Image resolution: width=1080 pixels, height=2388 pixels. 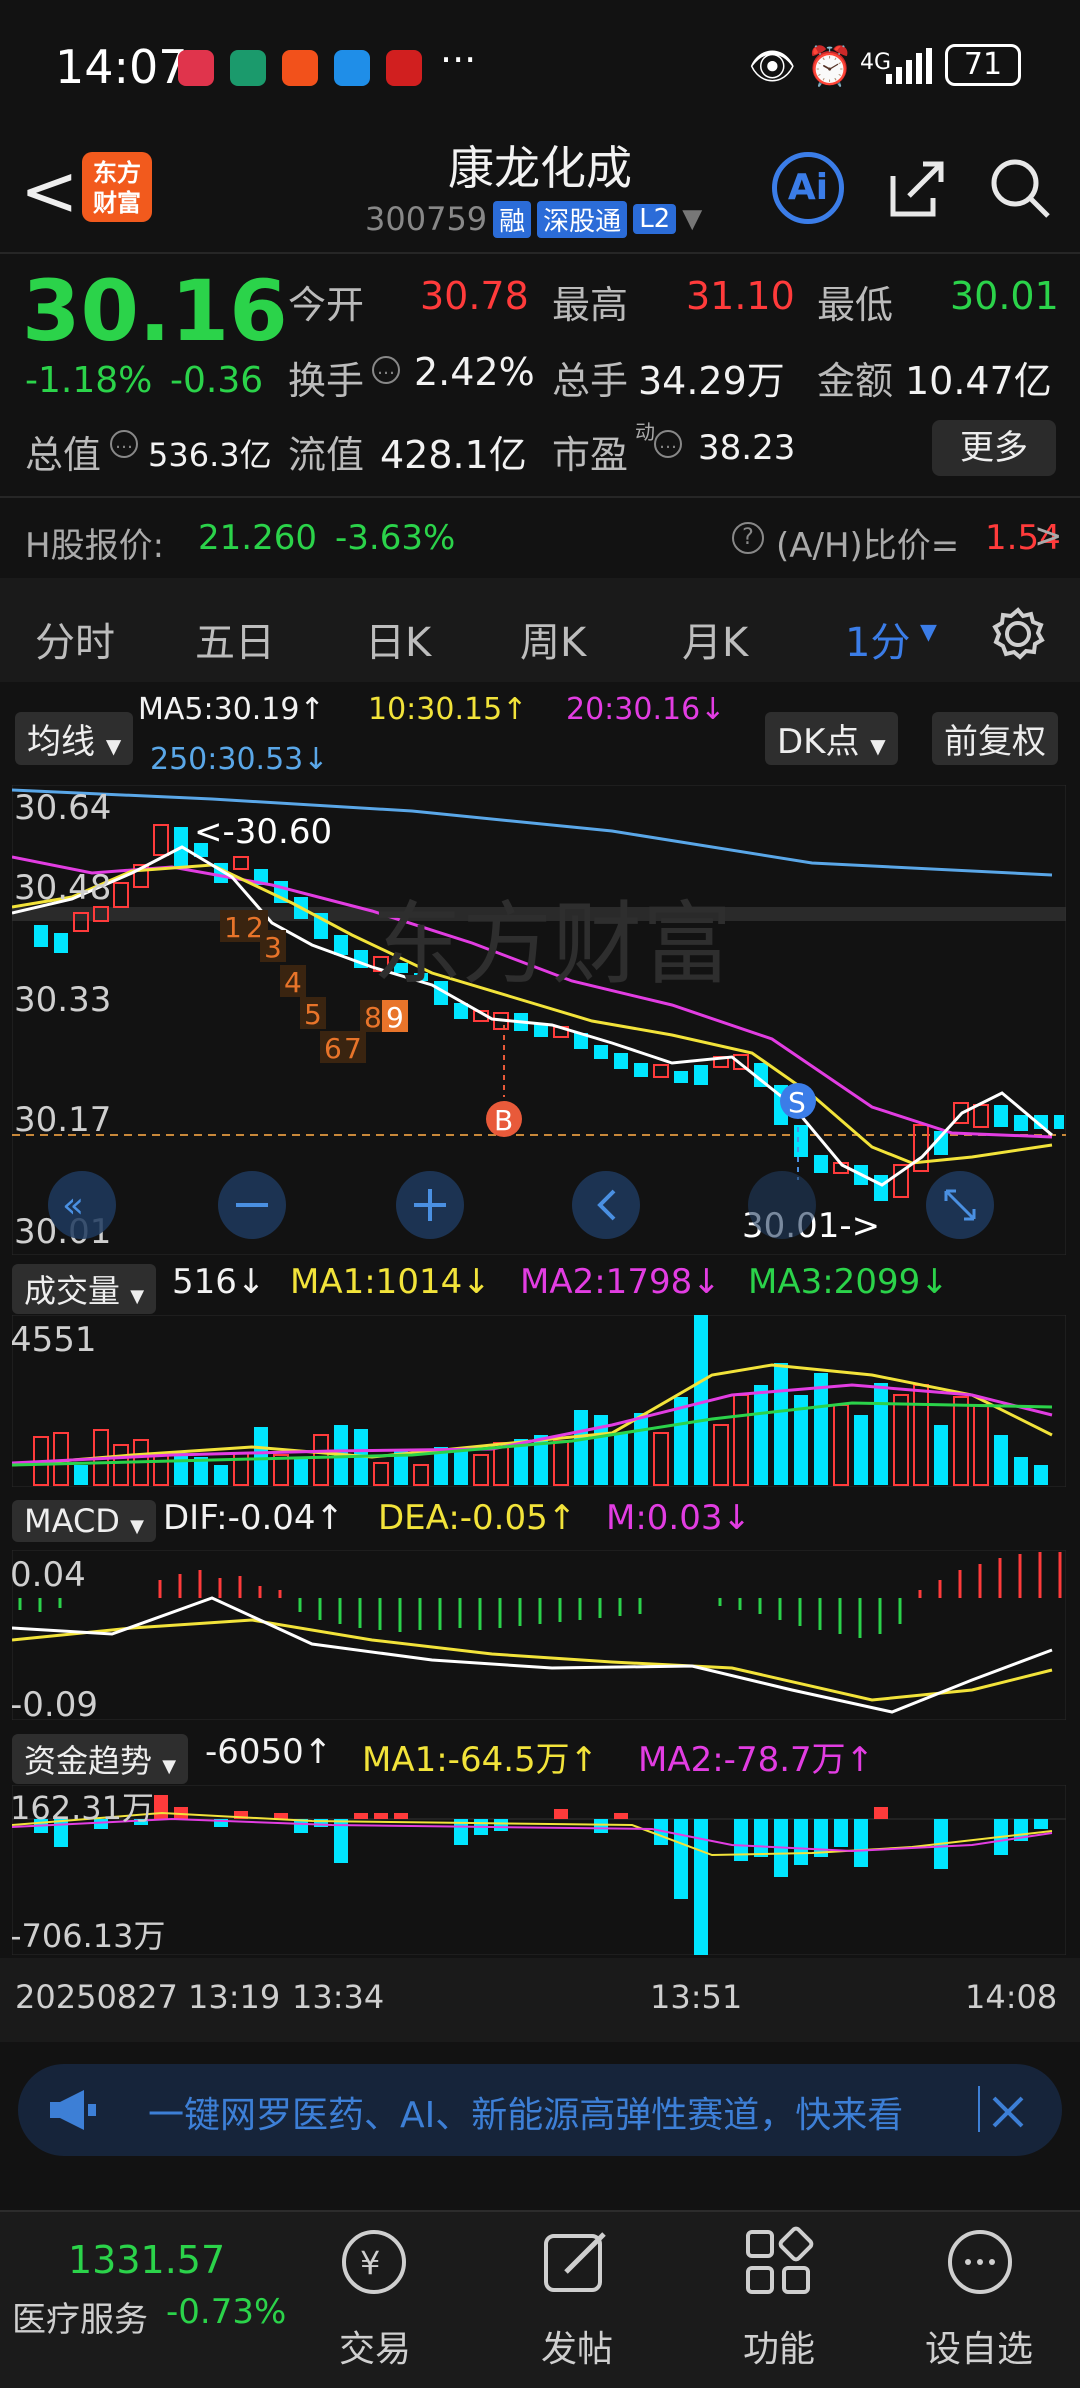 I want to click on high-value: 31.10, so click(x=740, y=296).